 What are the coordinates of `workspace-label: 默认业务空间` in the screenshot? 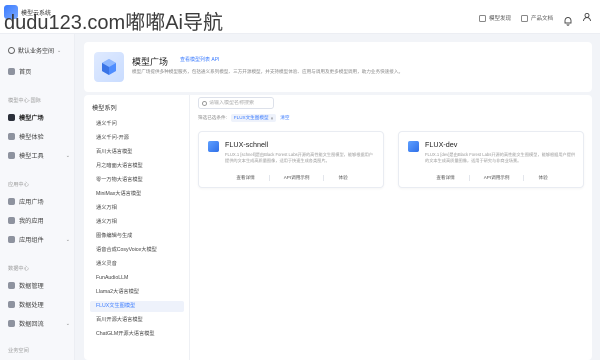 It's located at (36, 52).